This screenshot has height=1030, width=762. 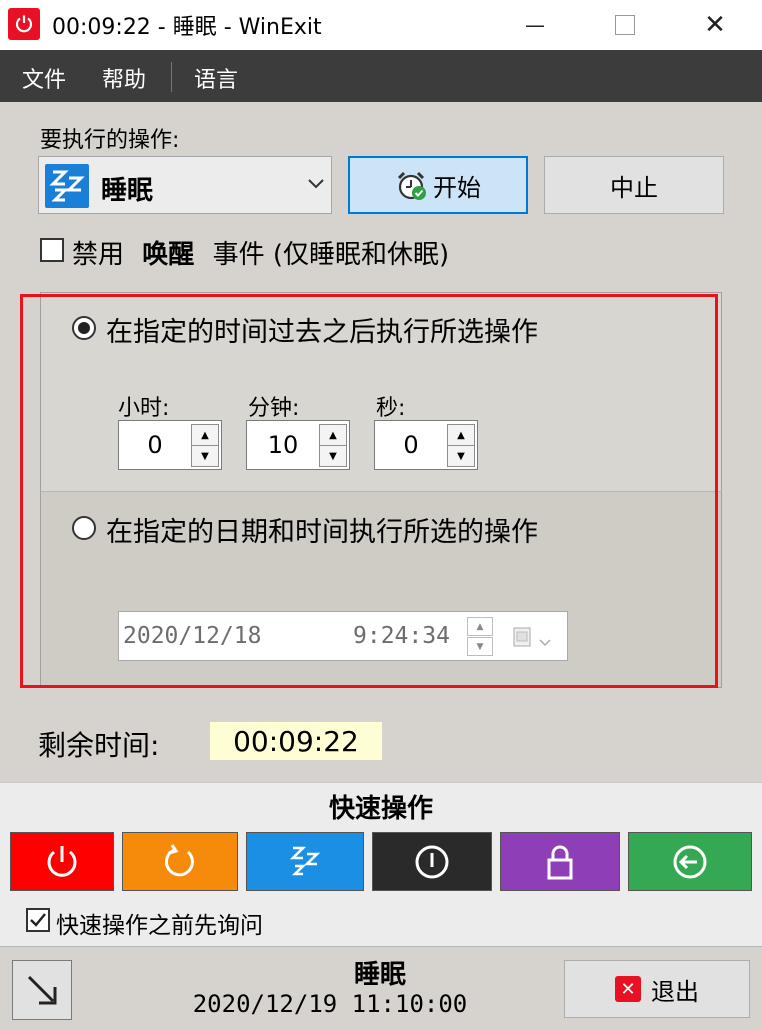 What do you see at coordinates (379, 975) in the screenshot?
I see `footer-action: 睡眠` at bounding box center [379, 975].